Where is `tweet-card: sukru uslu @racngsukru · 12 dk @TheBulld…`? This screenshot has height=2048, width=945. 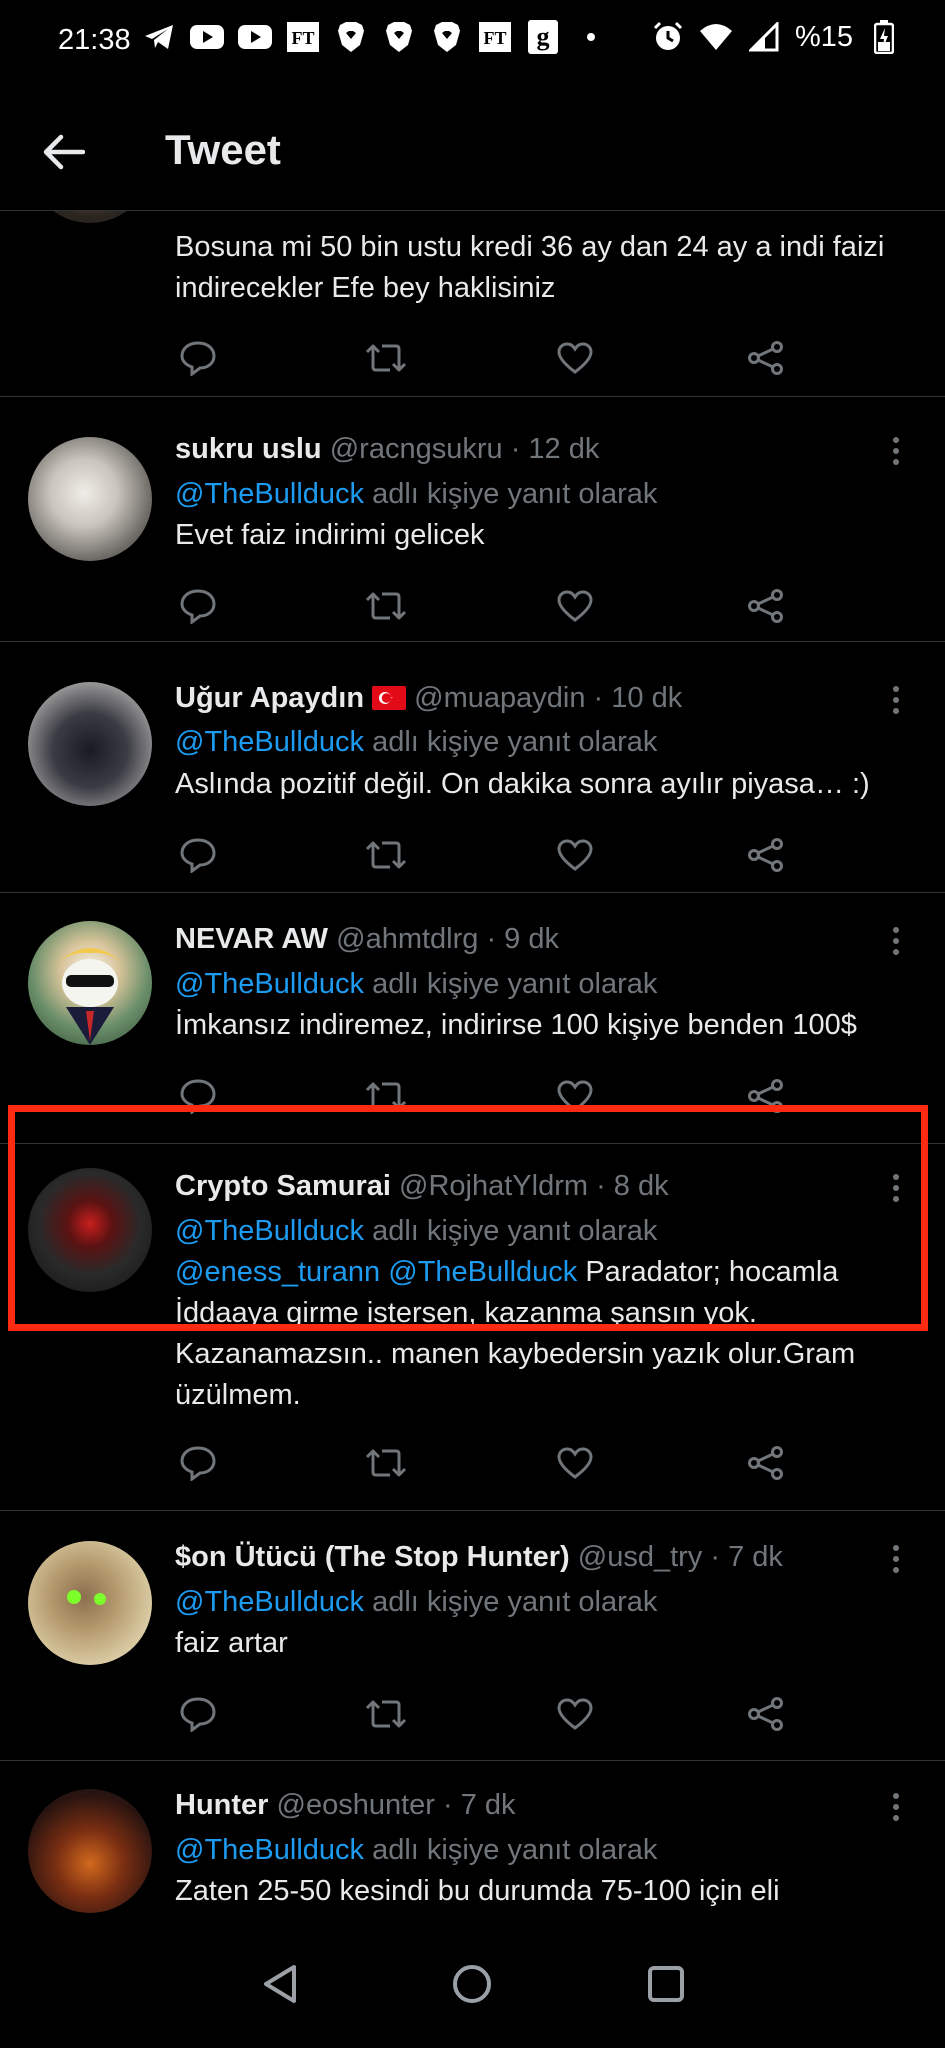 tweet-card: sukru uslu @racngsukru · 12 dk @TheBulld… is located at coordinates (472, 519).